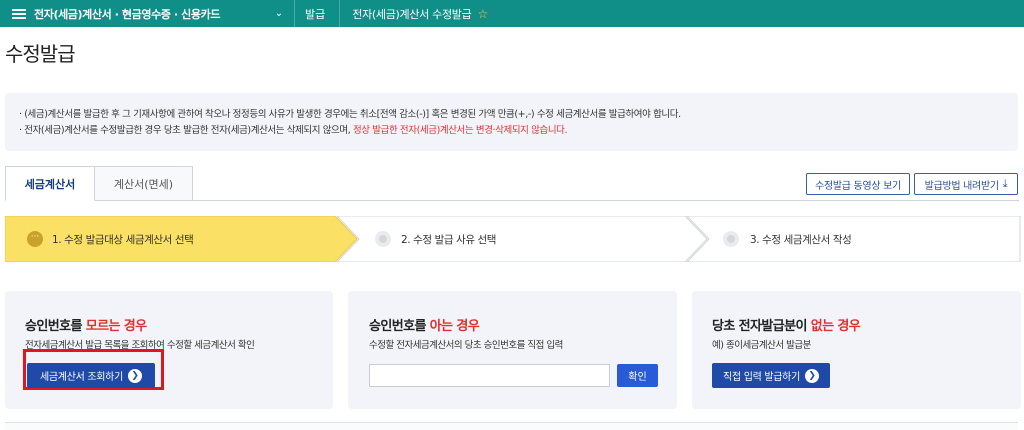 This screenshot has width=1024, height=430. Describe the element at coordinates (35, 239) in the screenshot. I see `step-1-in-progress-icon: ···` at that location.